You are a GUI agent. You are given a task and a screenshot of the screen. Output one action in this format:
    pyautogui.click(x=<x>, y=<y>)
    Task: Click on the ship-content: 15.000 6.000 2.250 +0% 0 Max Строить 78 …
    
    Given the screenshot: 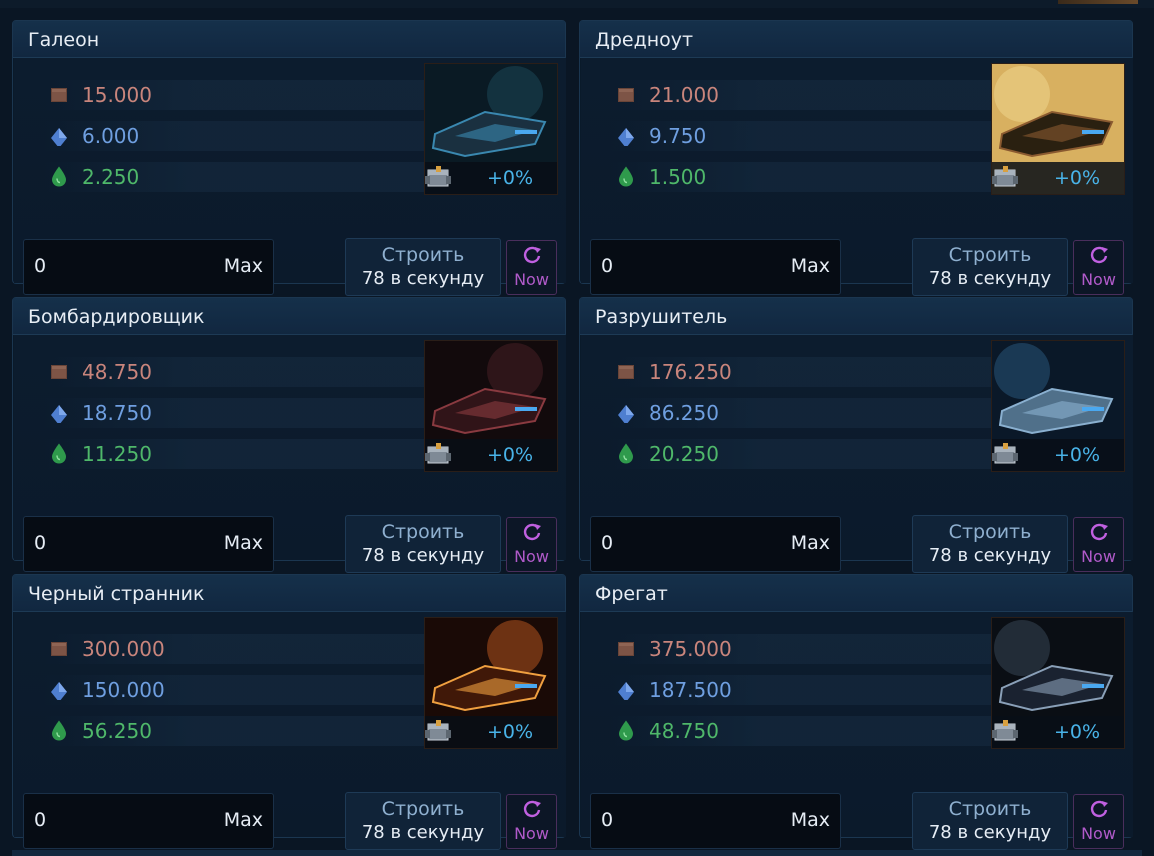 What is the action you would take?
    pyautogui.click(x=290, y=177)
    